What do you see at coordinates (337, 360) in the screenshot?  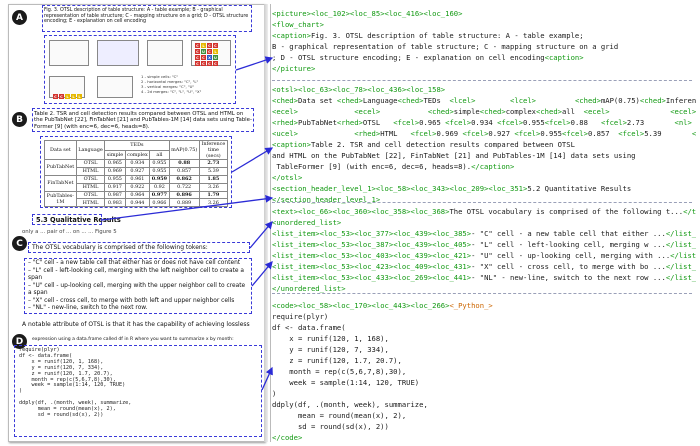 I see `markup-line: z = runif(120, 1.7, 20.7),` at bounding box center [337, 360].